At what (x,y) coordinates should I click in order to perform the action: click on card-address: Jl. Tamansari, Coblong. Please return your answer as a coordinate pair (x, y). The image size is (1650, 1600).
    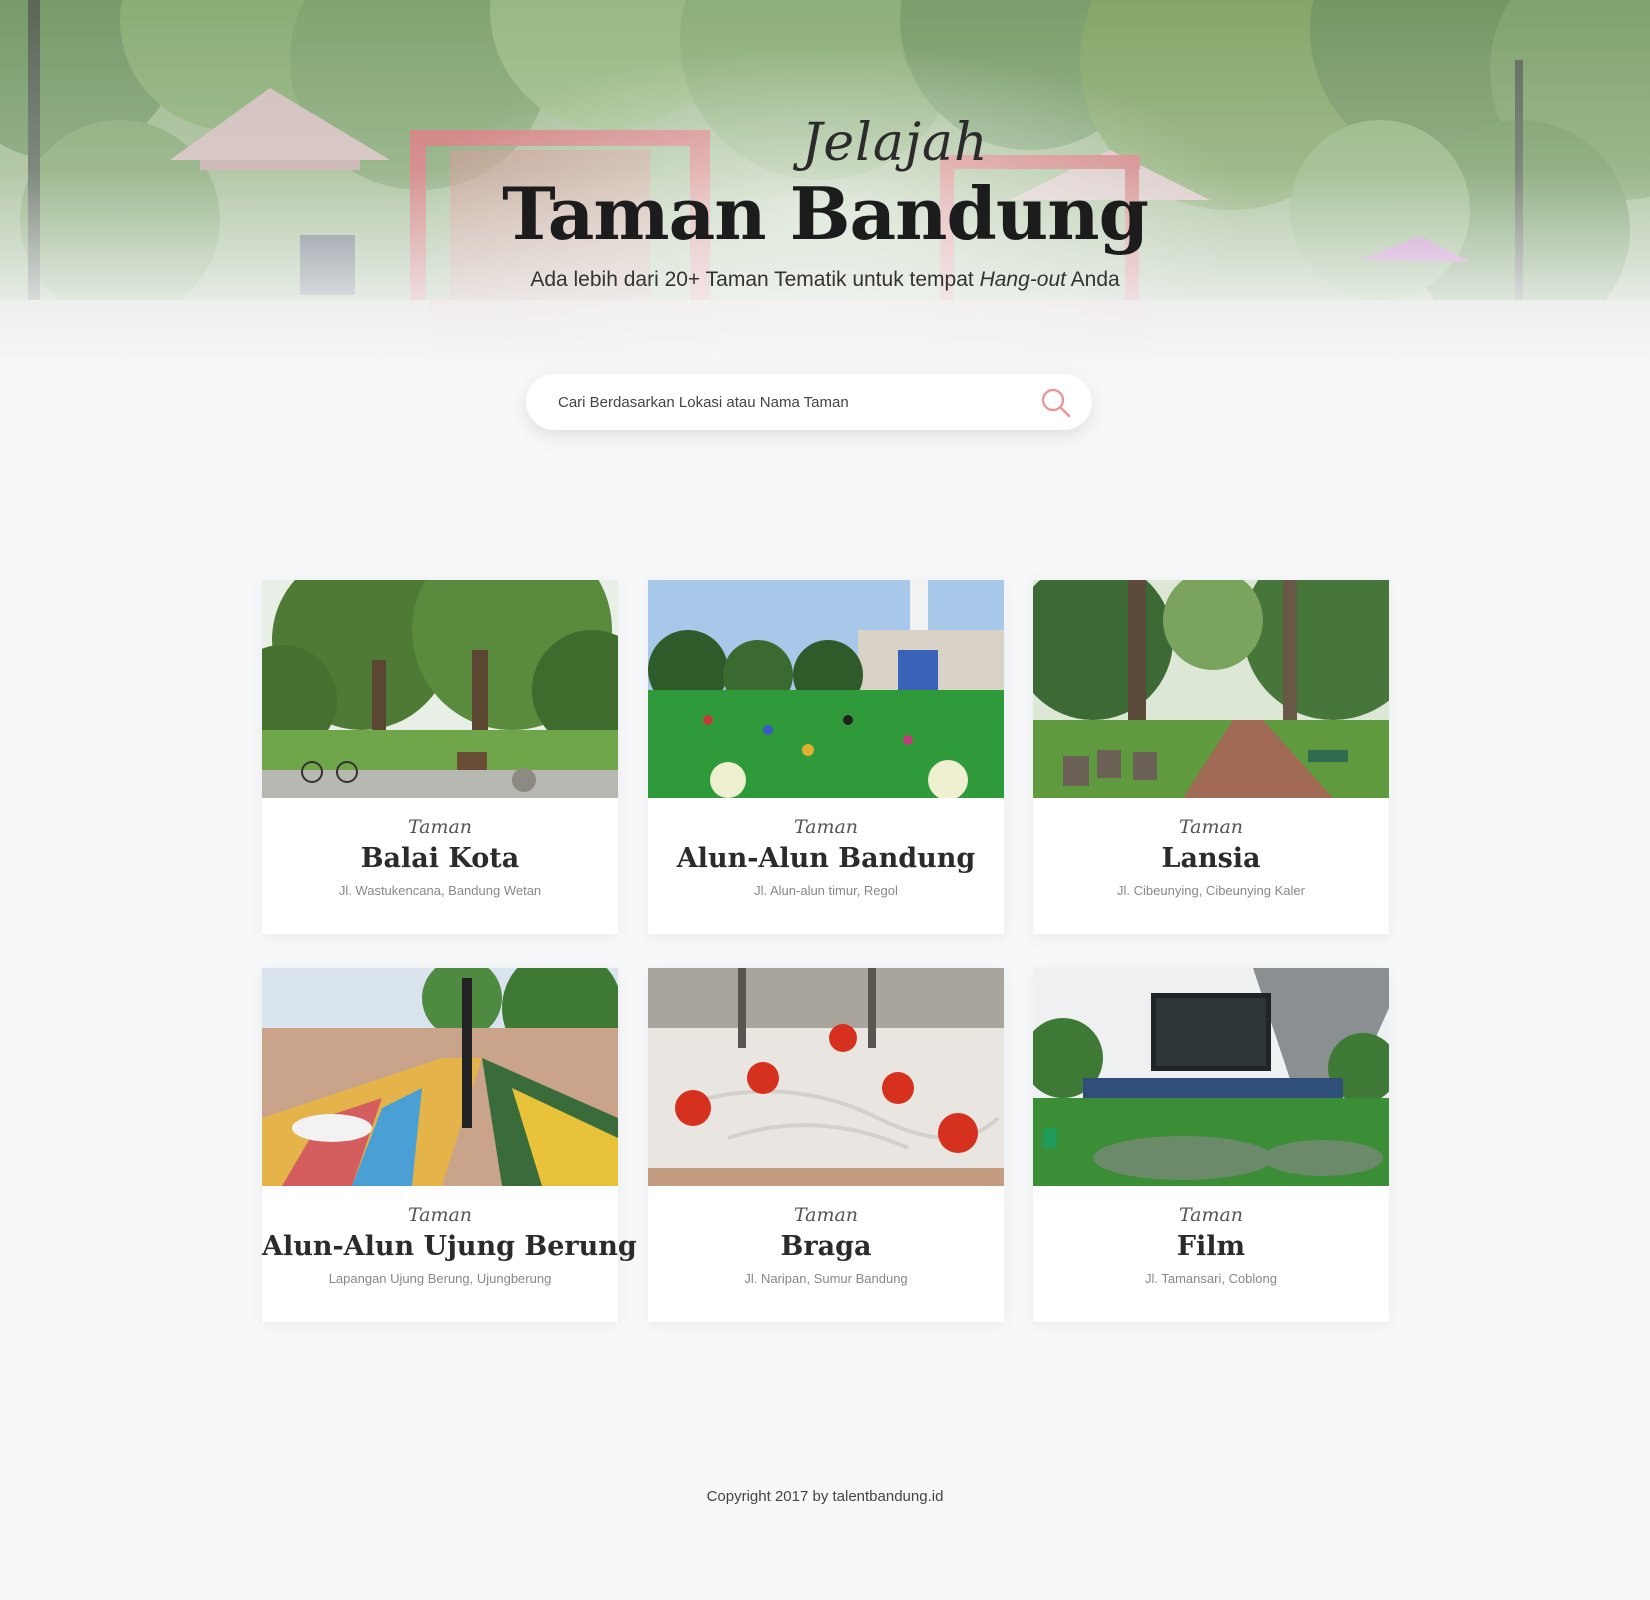
    Looking at the image, I should click on (1211, 1278).